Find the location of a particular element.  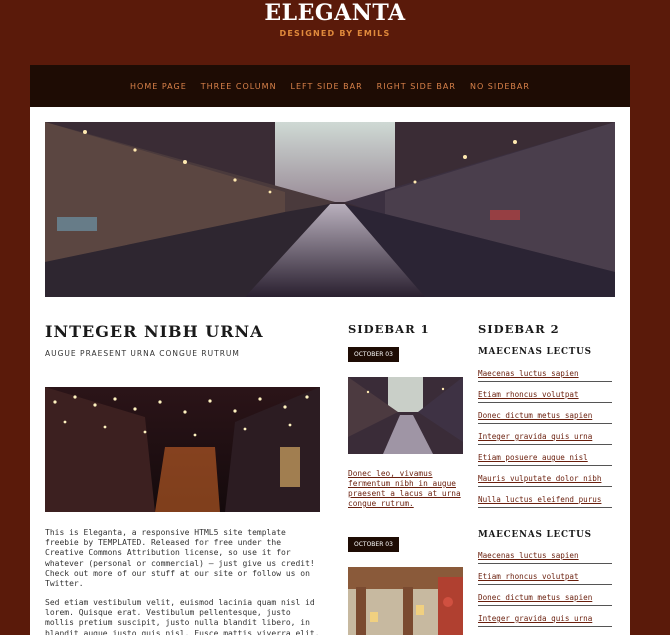

nav-left-side-bar: LEFT SIDE BAR is located at coordinates (327, 86).